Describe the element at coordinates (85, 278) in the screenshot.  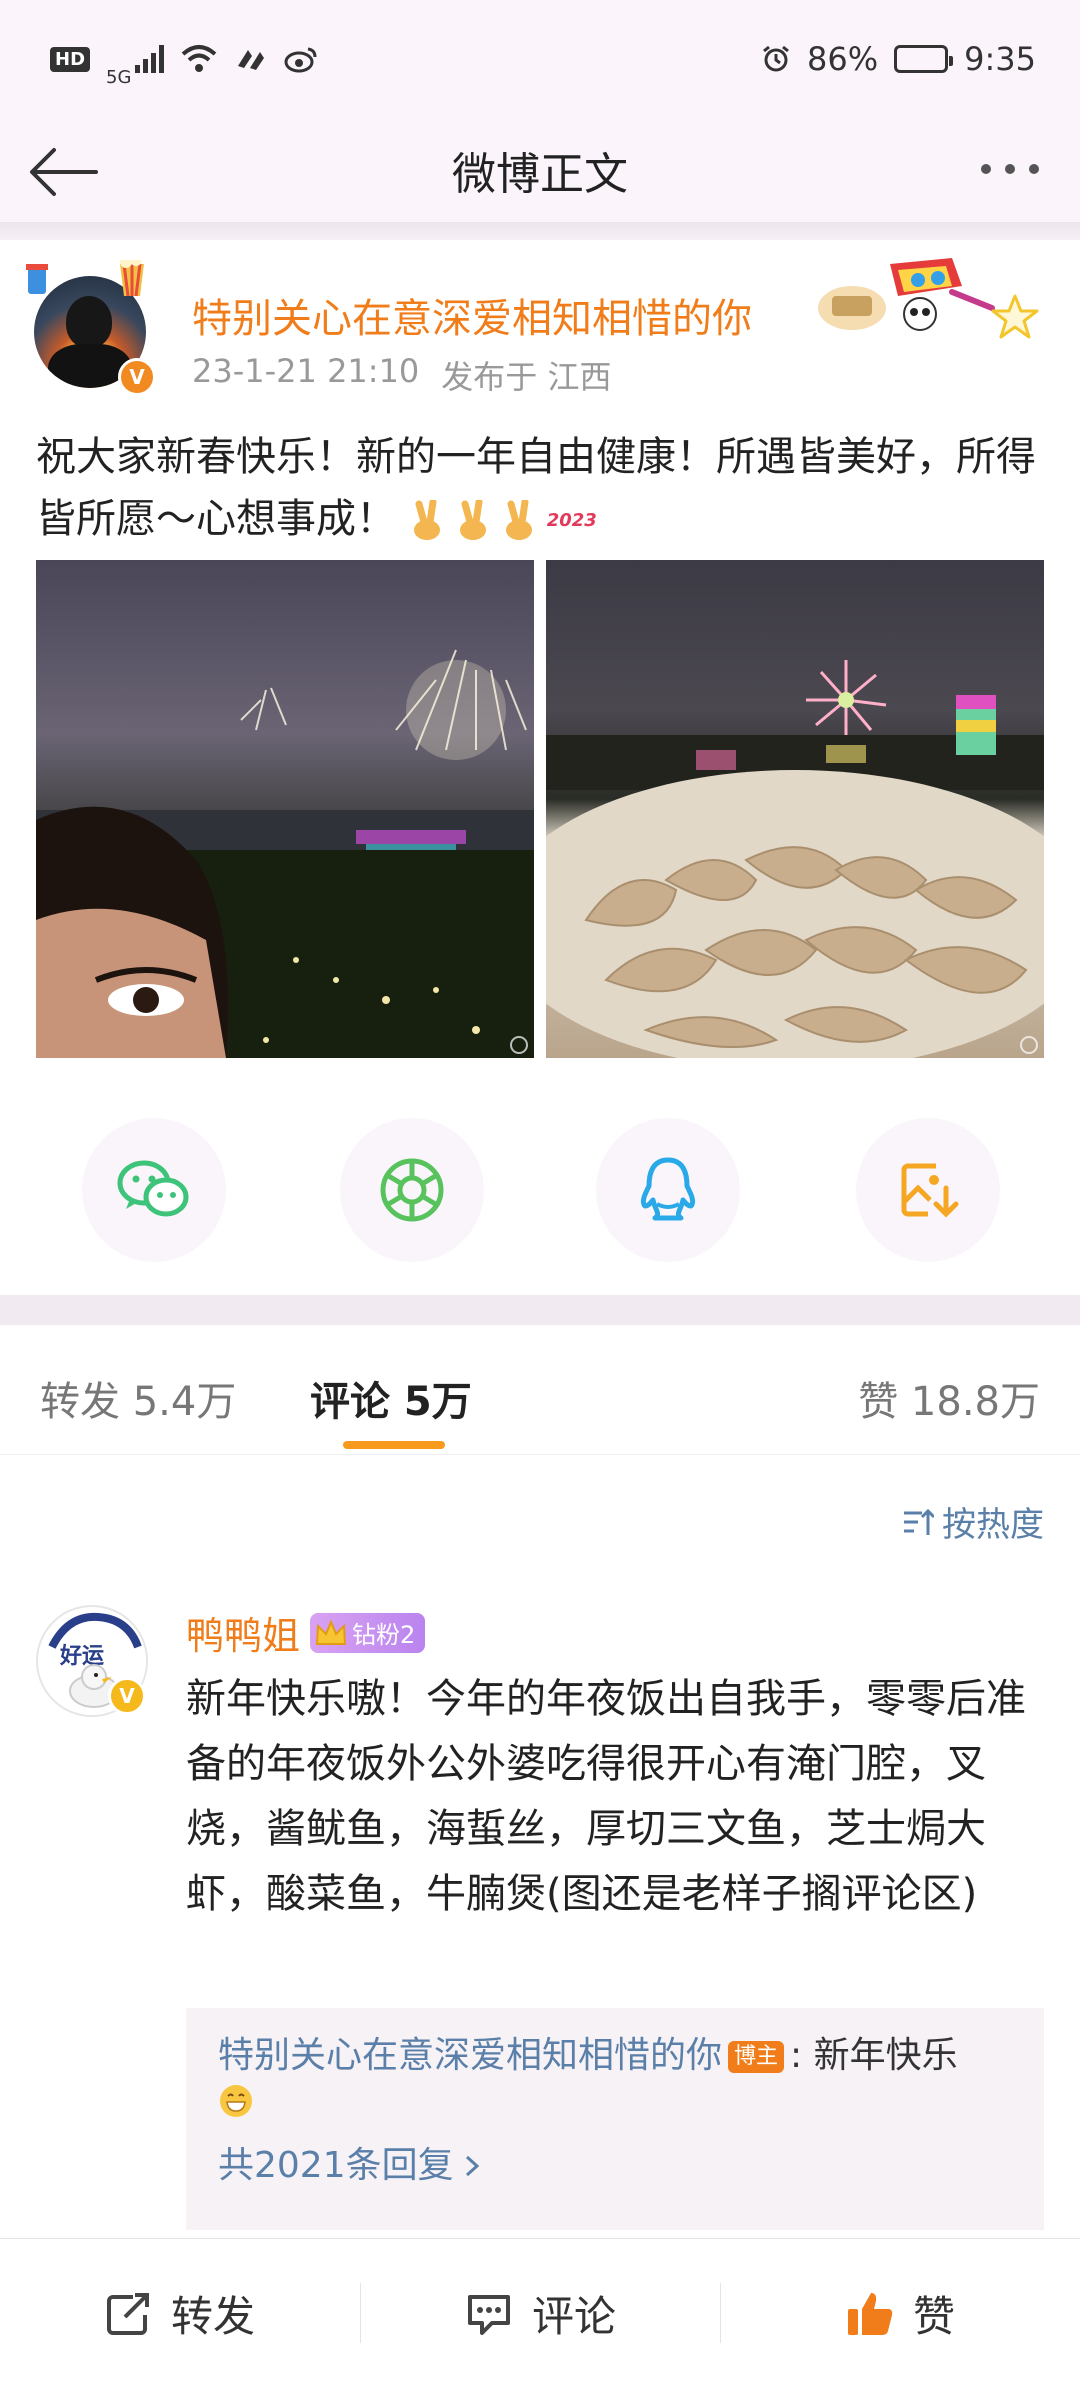
I see `avatar-frame-decoration-icon` at that location.